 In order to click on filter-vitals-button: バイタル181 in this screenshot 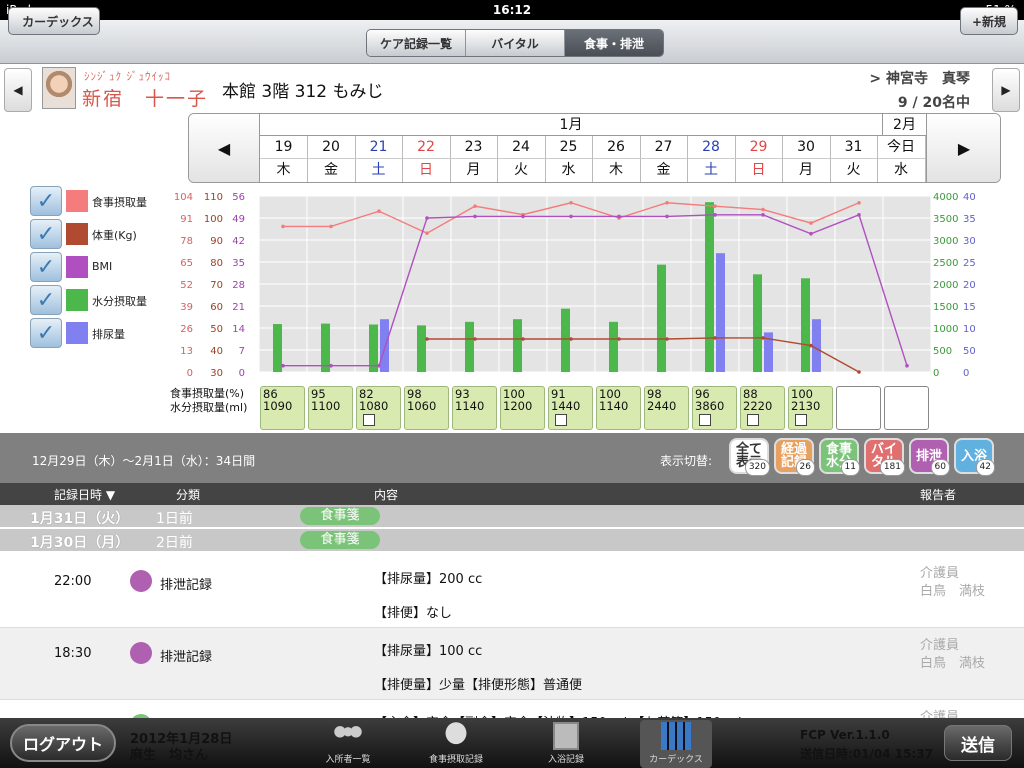, I will do `click(884, 457)`.